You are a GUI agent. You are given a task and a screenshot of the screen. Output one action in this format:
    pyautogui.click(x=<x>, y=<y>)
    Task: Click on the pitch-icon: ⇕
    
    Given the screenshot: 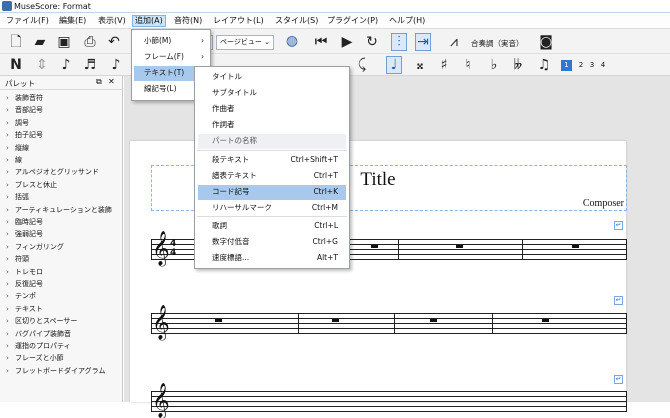 What is the action you would take?
    pyautogui.click(x=42, y=65)
    